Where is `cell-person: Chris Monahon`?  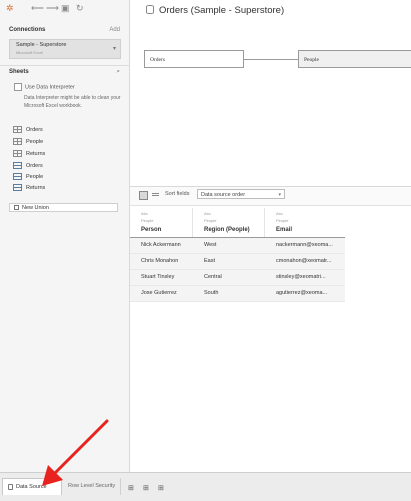 cell-person: Chris Monahon is located at coordinates (160, 261).